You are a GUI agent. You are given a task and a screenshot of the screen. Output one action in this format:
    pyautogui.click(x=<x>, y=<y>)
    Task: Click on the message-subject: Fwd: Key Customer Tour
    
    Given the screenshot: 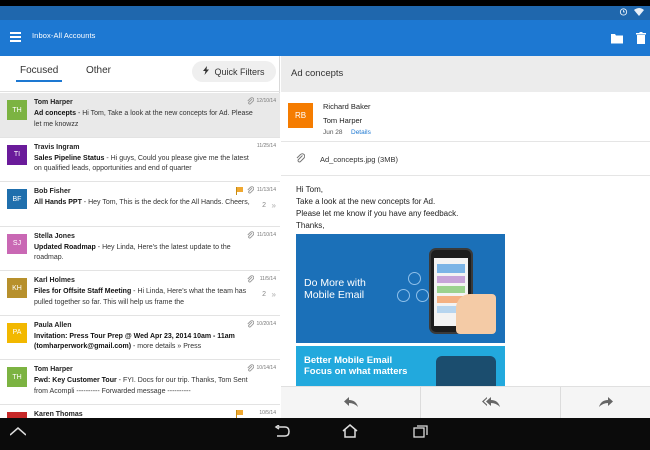 What is the action you would take?
    pyautogui.click(x=75, y=380)
    